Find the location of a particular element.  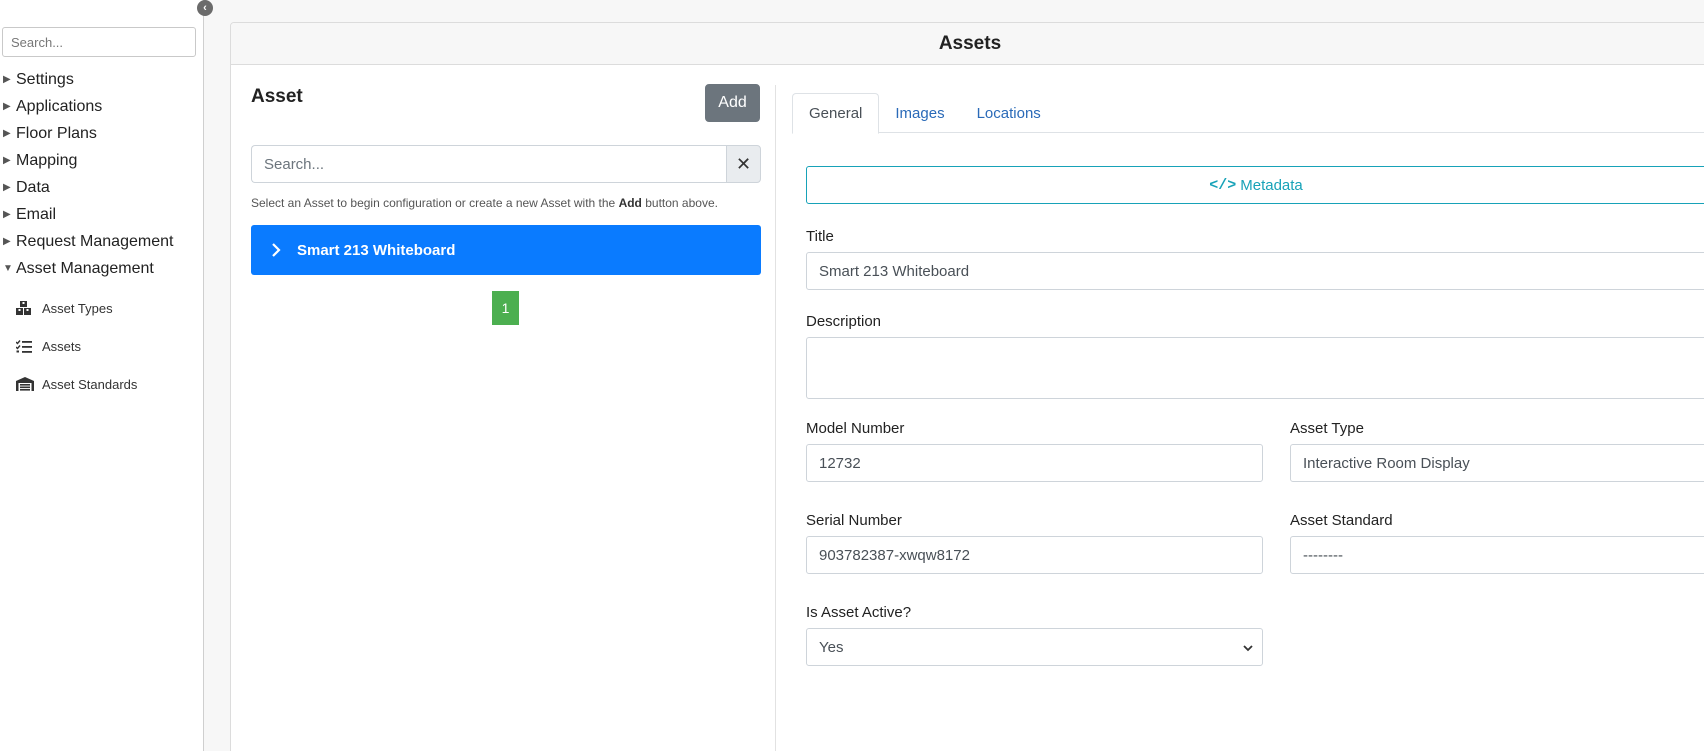

asset-standard-value: -------- is located at coordinates (1323, 555).